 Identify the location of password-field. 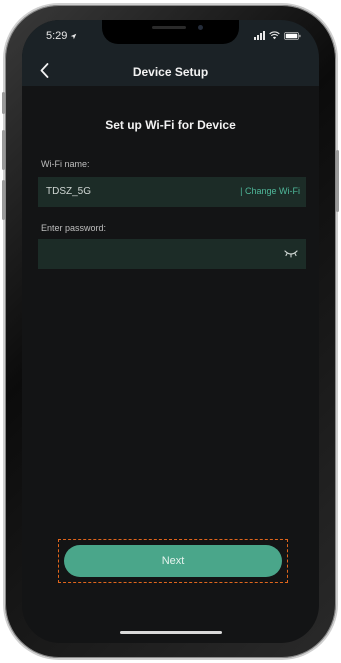
(172, 254).